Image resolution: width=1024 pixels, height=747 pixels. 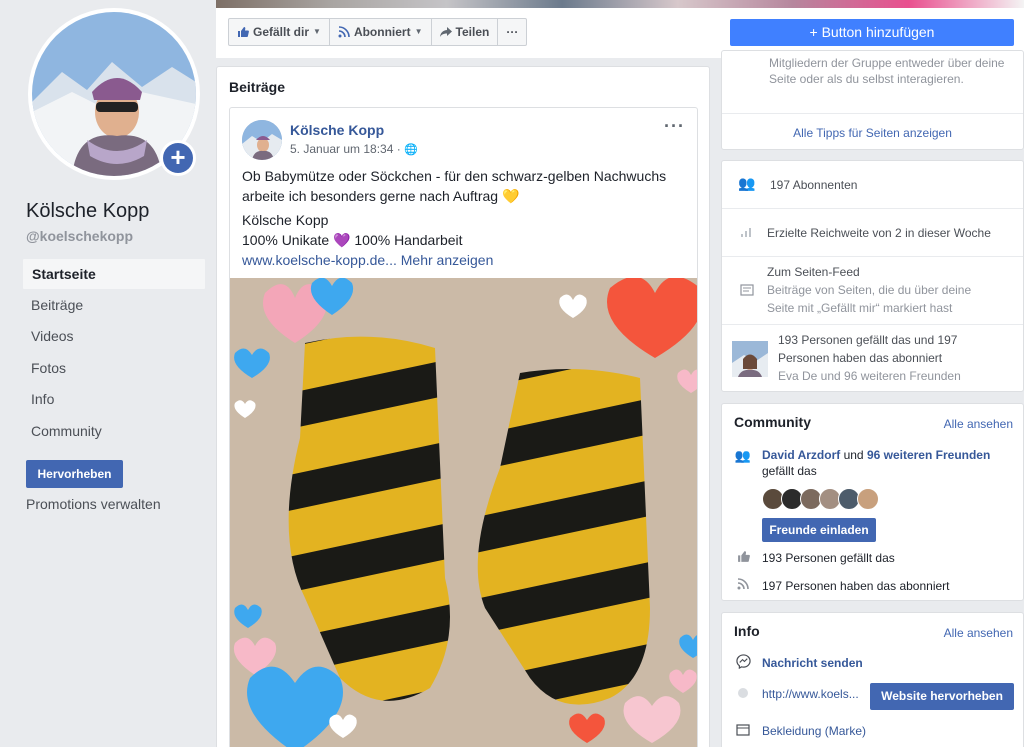 What do you see at coordinates (978, 633) in the screenshot?
I see `info-see-all-link: Alle ansehen` at bounding box center [978, 633].